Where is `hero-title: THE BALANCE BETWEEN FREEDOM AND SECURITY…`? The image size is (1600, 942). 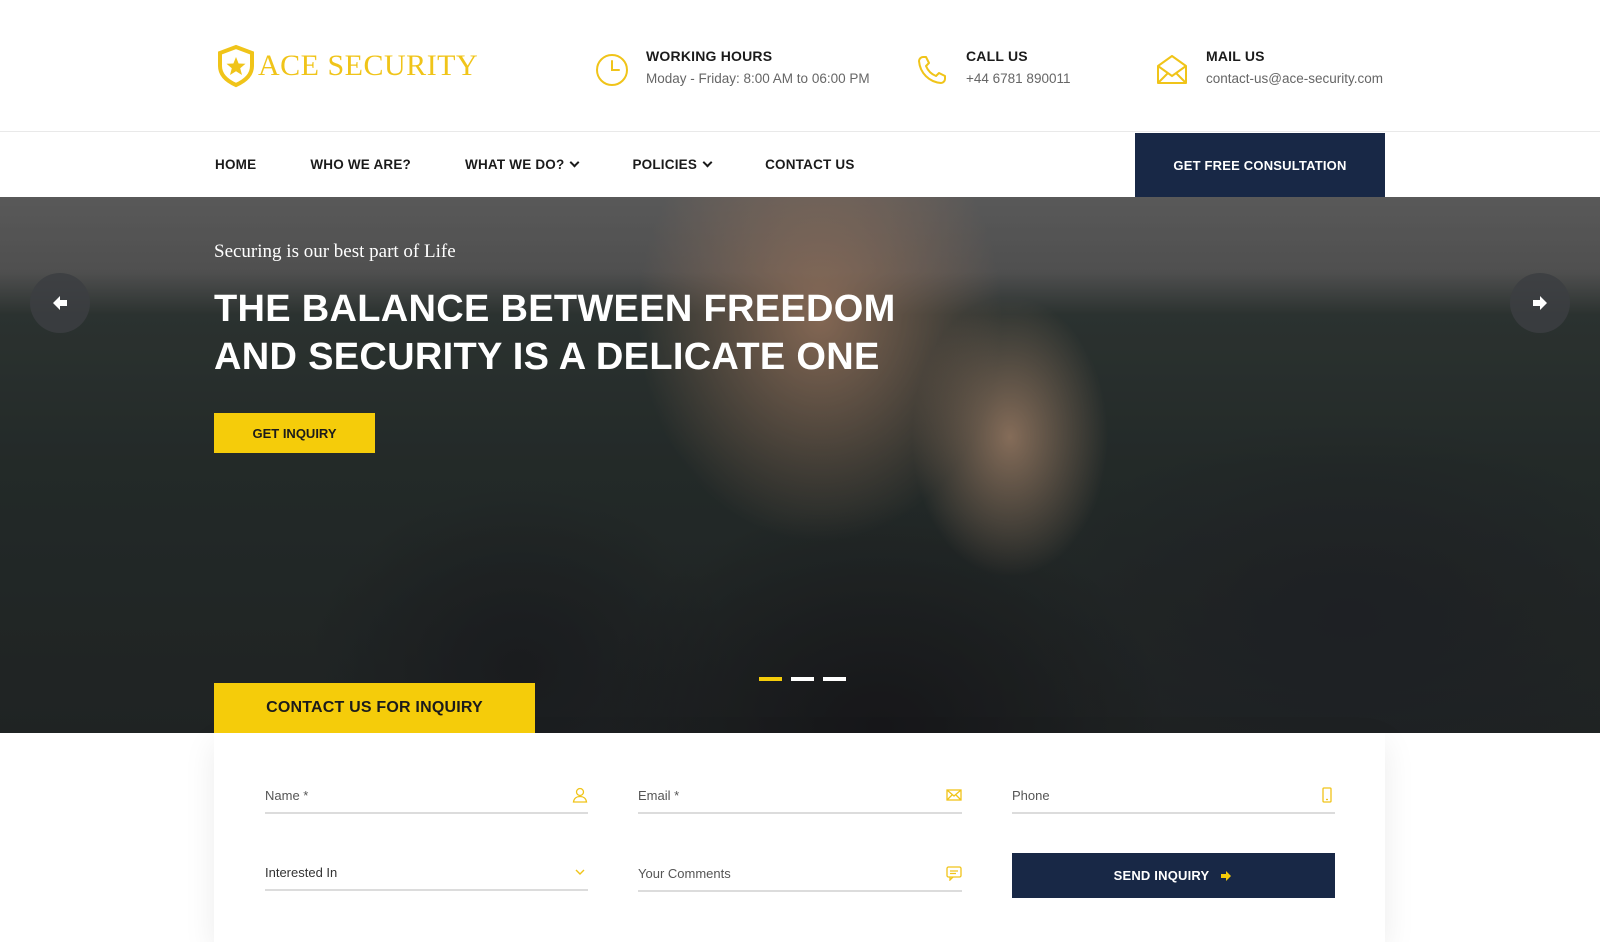
hero-title: THE BALANCE BETWEEN FREEDOM AND SECURITY… is located at coordinates (555, 333).